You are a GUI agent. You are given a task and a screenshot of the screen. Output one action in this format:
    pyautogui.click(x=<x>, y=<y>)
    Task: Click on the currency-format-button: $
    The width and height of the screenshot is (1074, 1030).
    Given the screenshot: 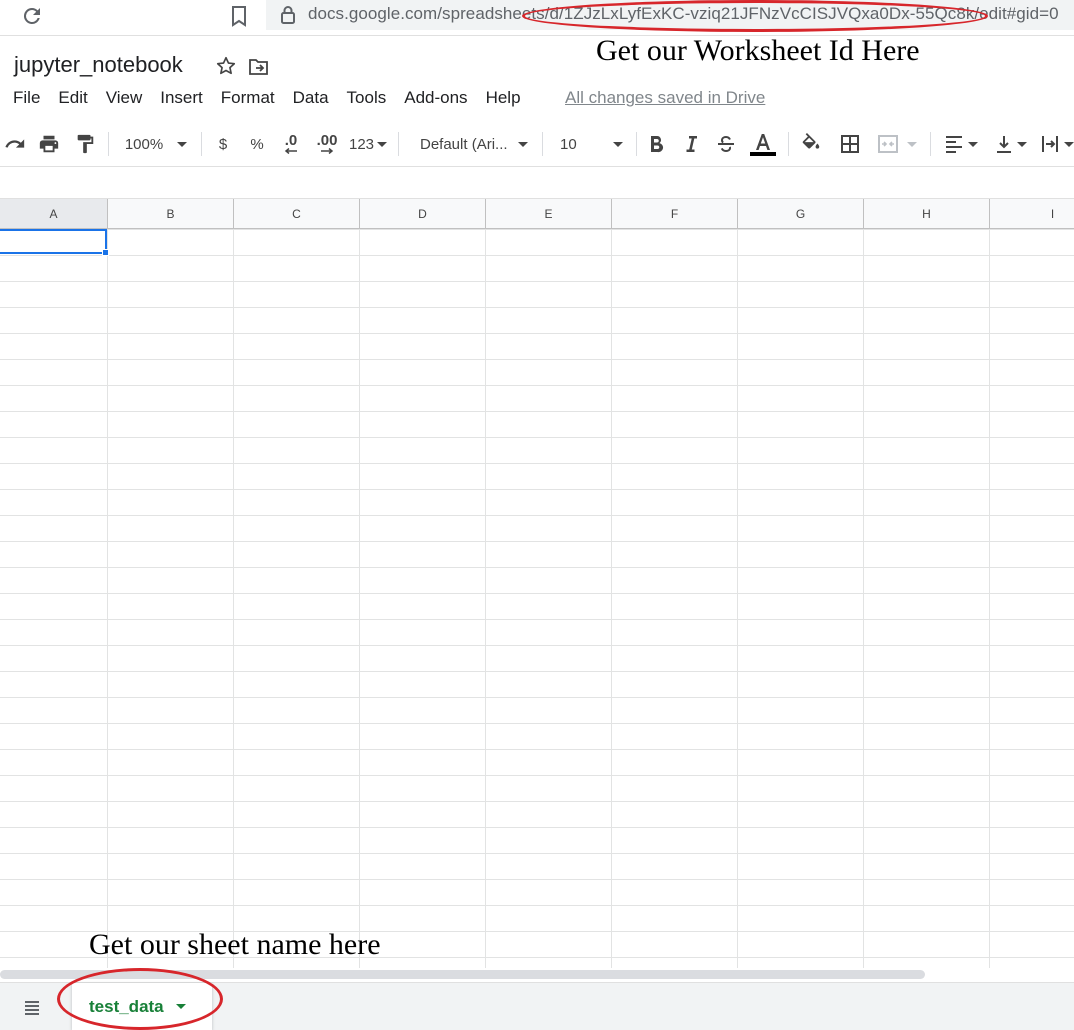 What is the action you would take?
    pyautogui.click(x=223, y=144)
    